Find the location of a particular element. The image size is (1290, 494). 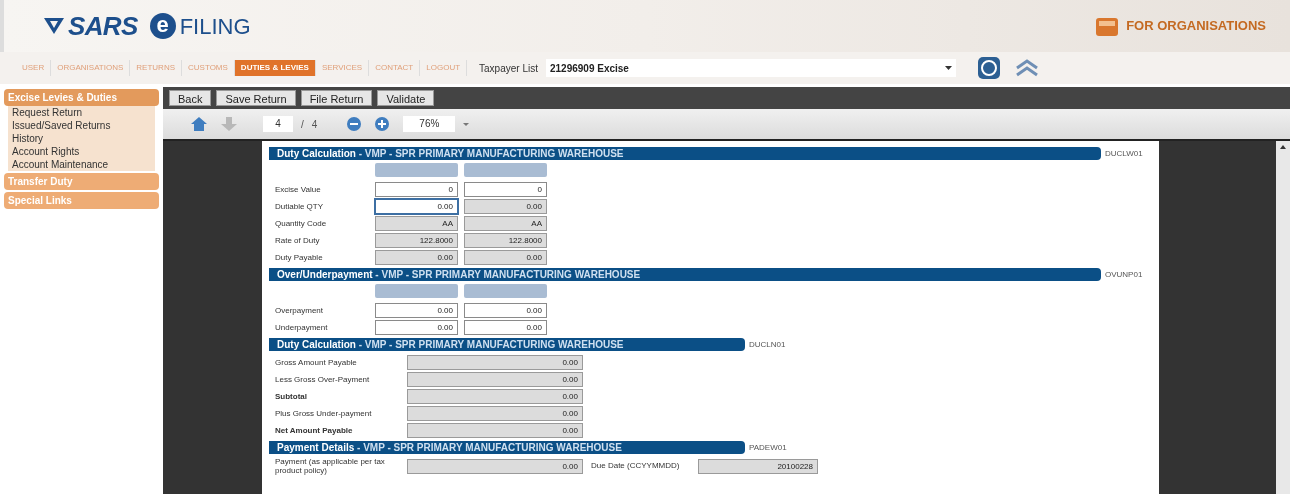

field-label: Underpayment is located at coordinates (301, 327).